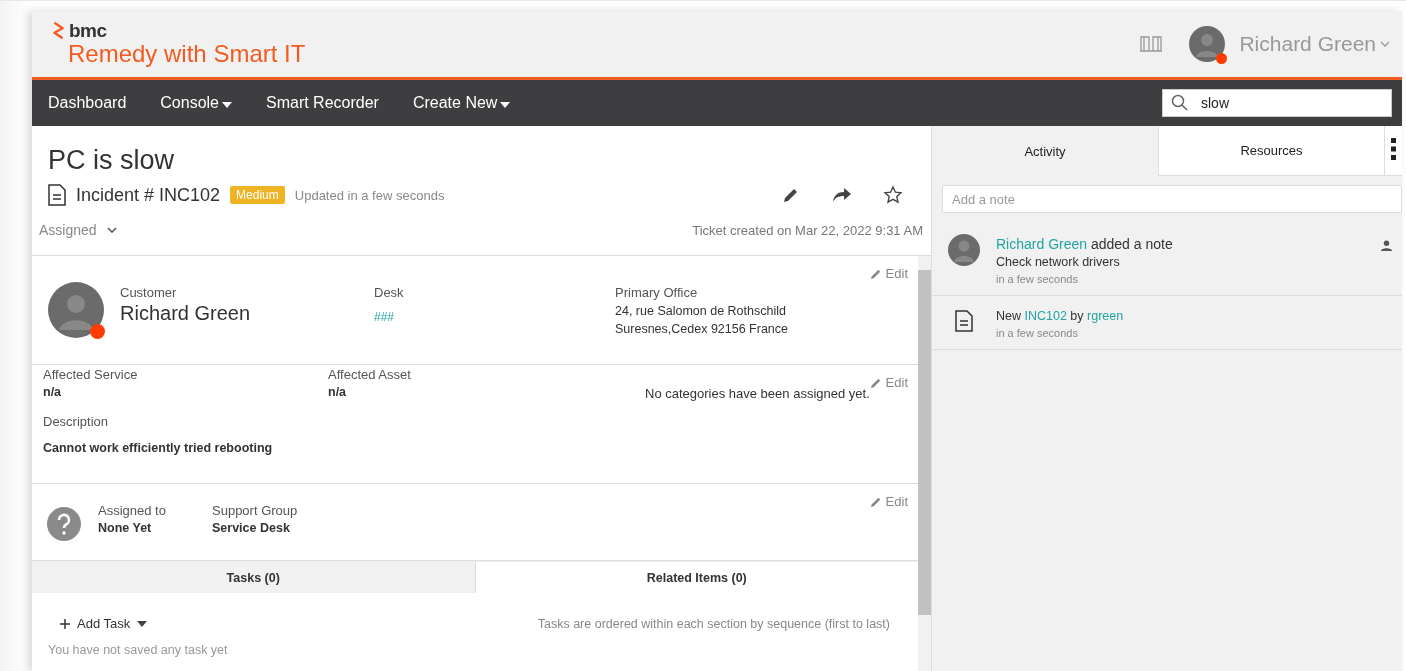 This screenshot has height=671, width=1406. I want to click on nav-item: Smart Recorder, so click(322, 103).